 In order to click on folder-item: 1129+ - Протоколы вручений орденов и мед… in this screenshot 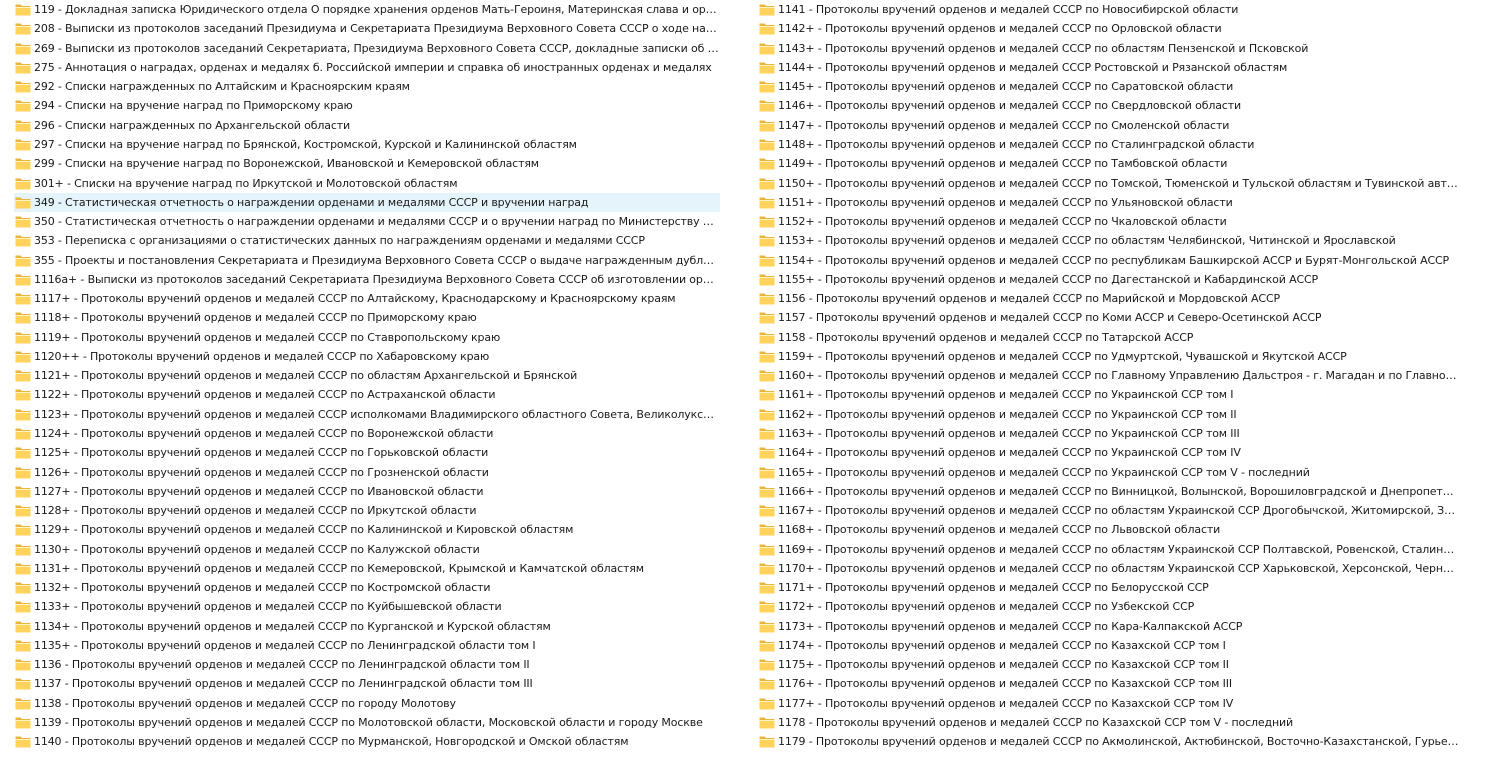, I will do `click(367, 529)`.